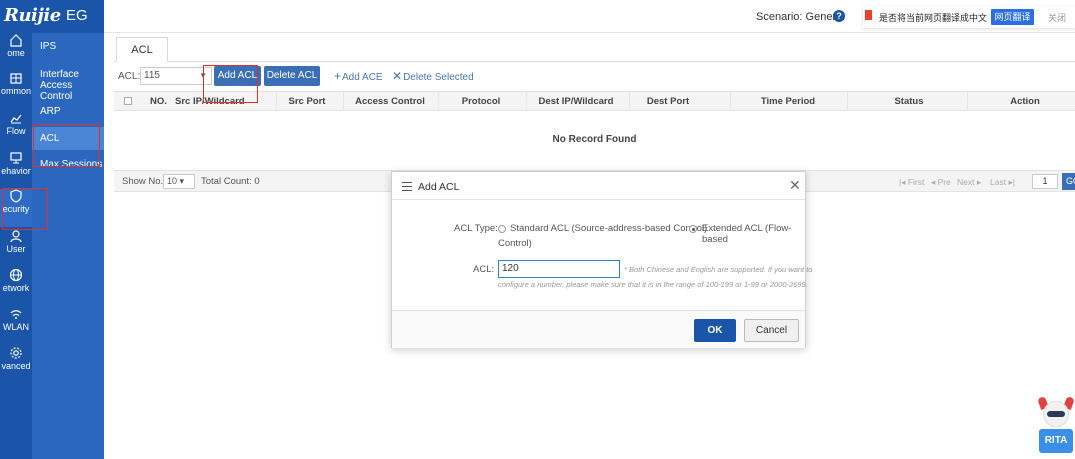  What do you see at coordinates (68, 48) in the screenshot?
I see `subnav-item-ips: IPS` at bounding box center [68, 48].